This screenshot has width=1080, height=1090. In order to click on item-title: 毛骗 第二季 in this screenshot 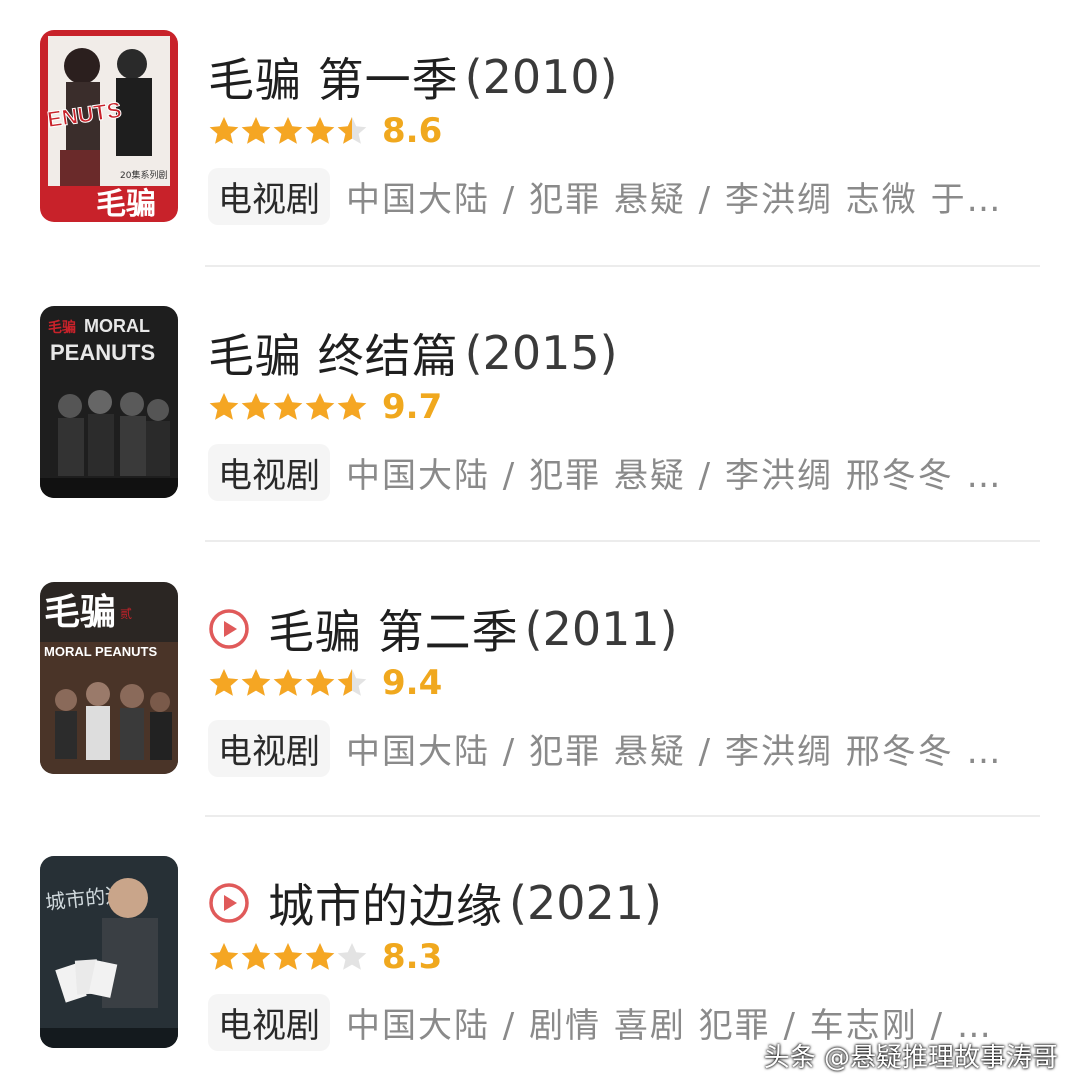, I will do `click(393, 629)`.